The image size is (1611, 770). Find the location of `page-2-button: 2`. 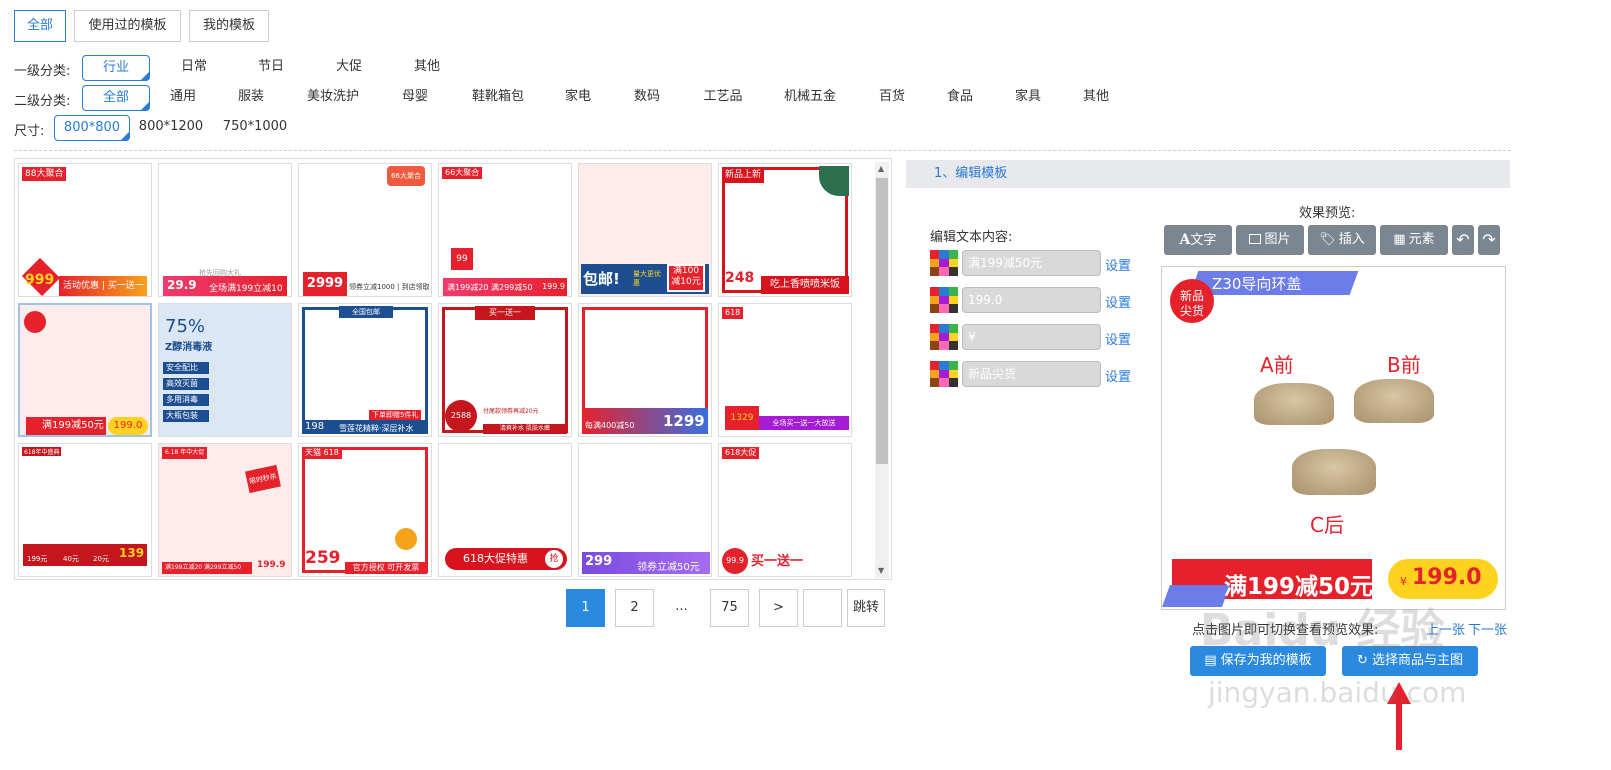

page-2-button: 2 is located at coordinates (634, 608).